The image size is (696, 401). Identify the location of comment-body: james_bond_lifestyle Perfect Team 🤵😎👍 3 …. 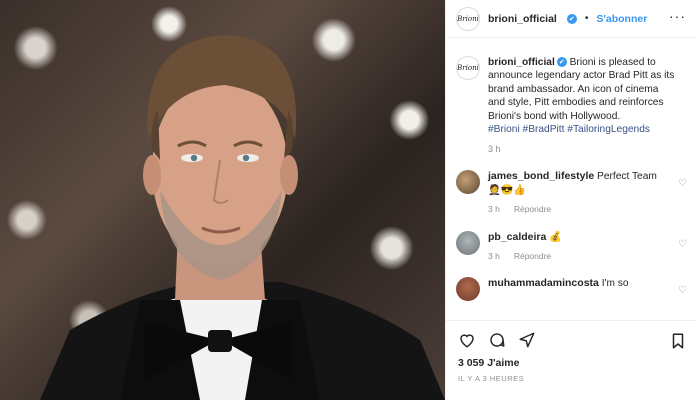
(578, 193).